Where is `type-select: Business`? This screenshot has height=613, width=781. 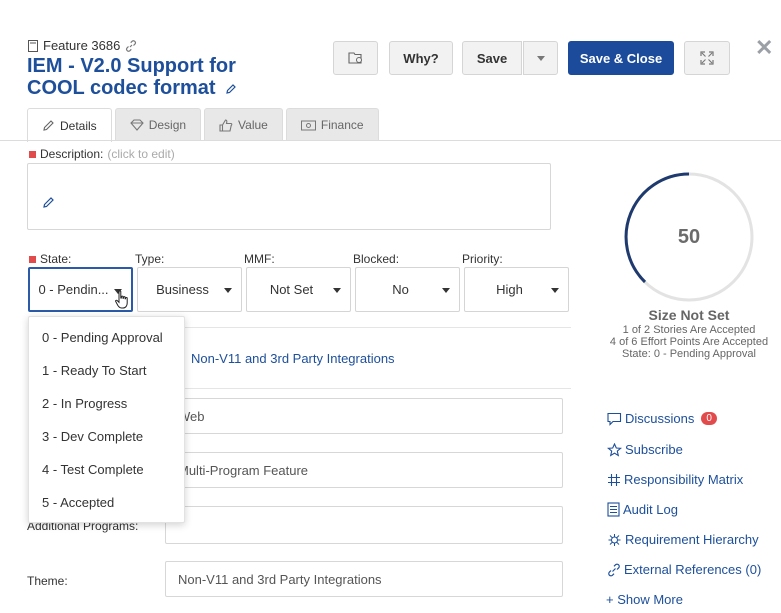
type-select: Business is located at coordinates (189, 289).